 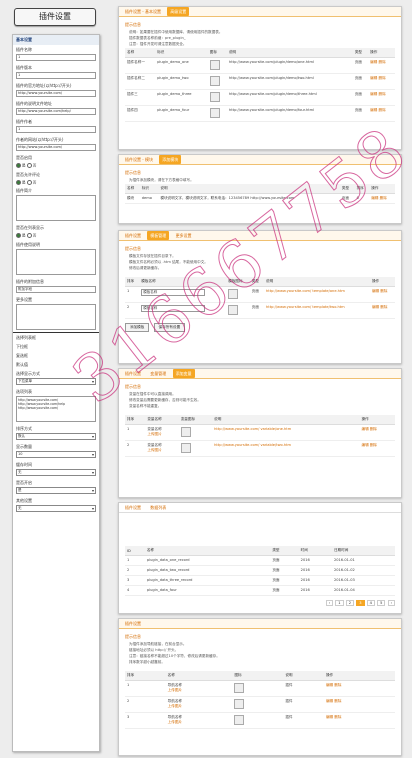 What do you see at coordinates (178, 11) in the screenshot?
I see `tab-advanced: 高级设置` at bounding box center [178, 11].